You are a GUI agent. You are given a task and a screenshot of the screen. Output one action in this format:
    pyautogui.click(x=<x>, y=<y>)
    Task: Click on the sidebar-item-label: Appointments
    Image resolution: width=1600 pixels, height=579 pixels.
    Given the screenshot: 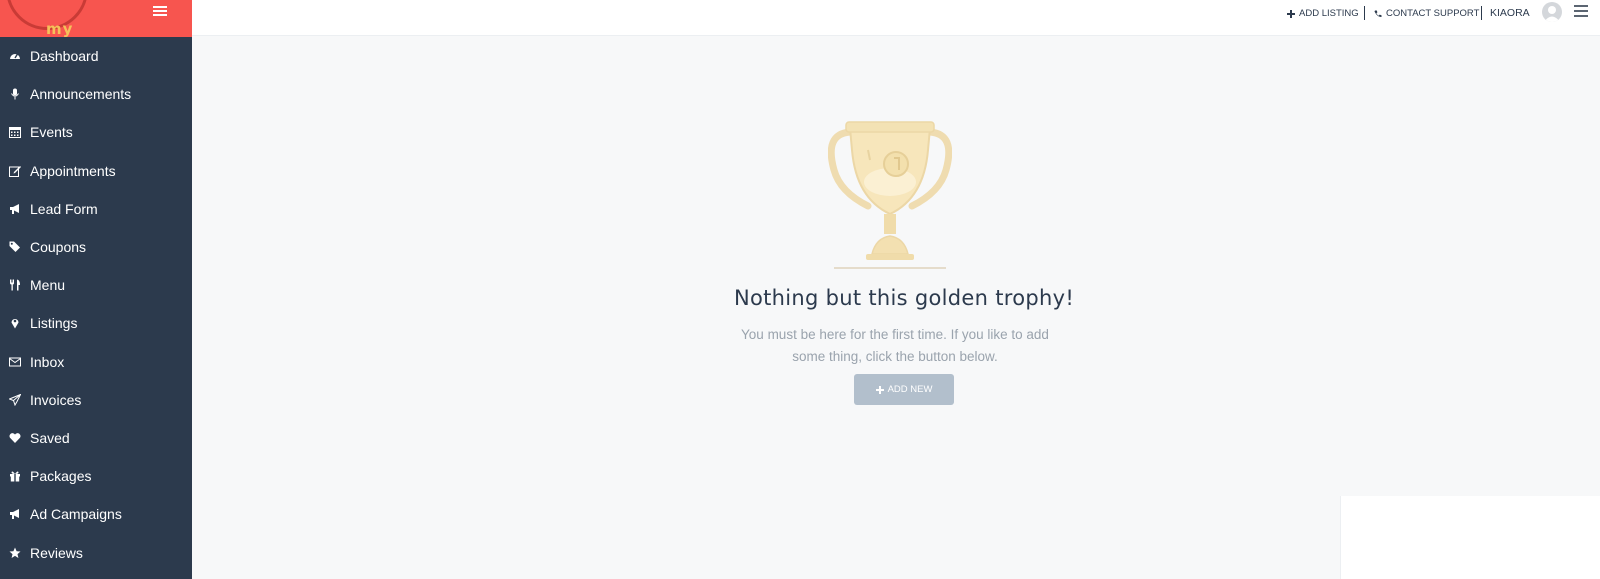 What is the action you would take?
    pyautogui.click(x=73, y=170)
    